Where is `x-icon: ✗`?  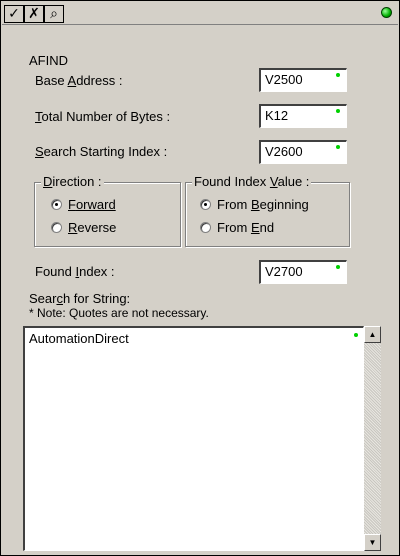 x-icon: ✗ is located at coordinates (34, 14).